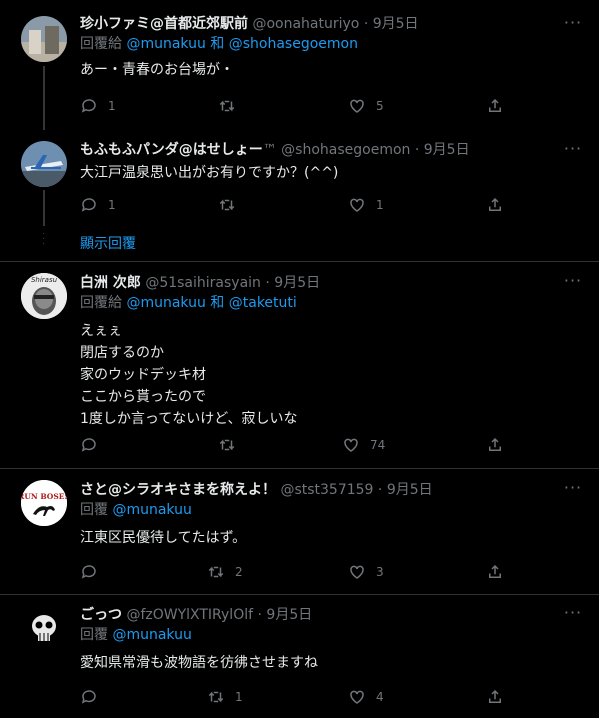  What do you see at coordinates (44, 239) in the screenshot?
I see `thread-continuation-dots: · · ·` at bounding box center [44, 239].